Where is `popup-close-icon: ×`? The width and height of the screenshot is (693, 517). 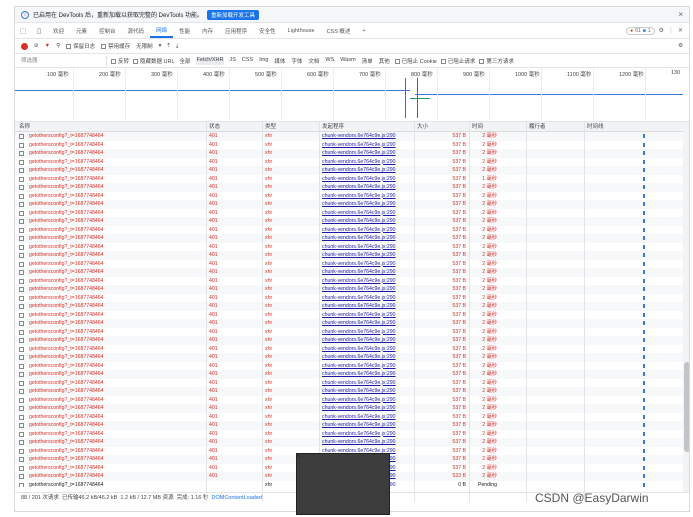 popup-close-icon: × is located at coordinates (343, 484).